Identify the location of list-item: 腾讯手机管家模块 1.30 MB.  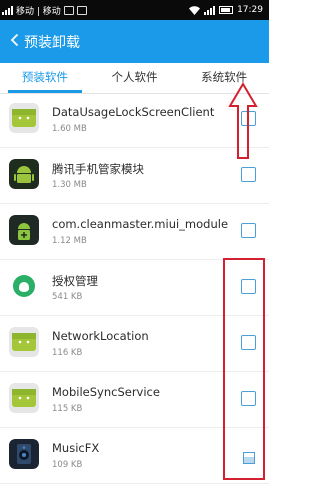
(134, 176).